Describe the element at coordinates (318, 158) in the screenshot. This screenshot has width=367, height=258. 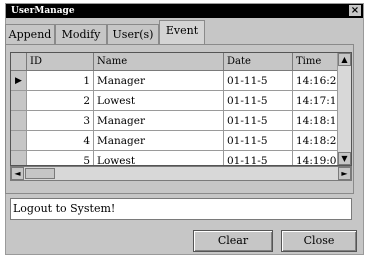
I see `cell-time: 14:19:01` at that location.